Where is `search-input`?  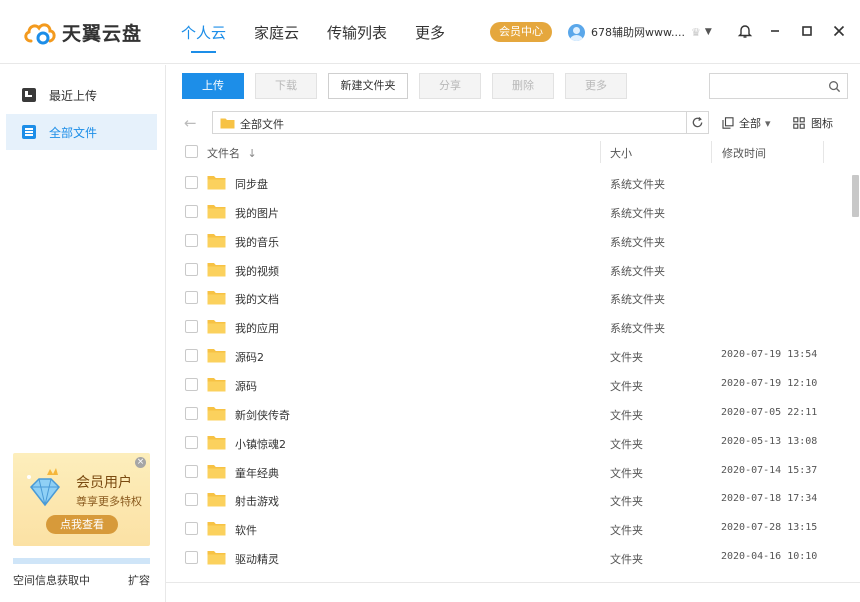 search-input is located at coordinates (765, 86).